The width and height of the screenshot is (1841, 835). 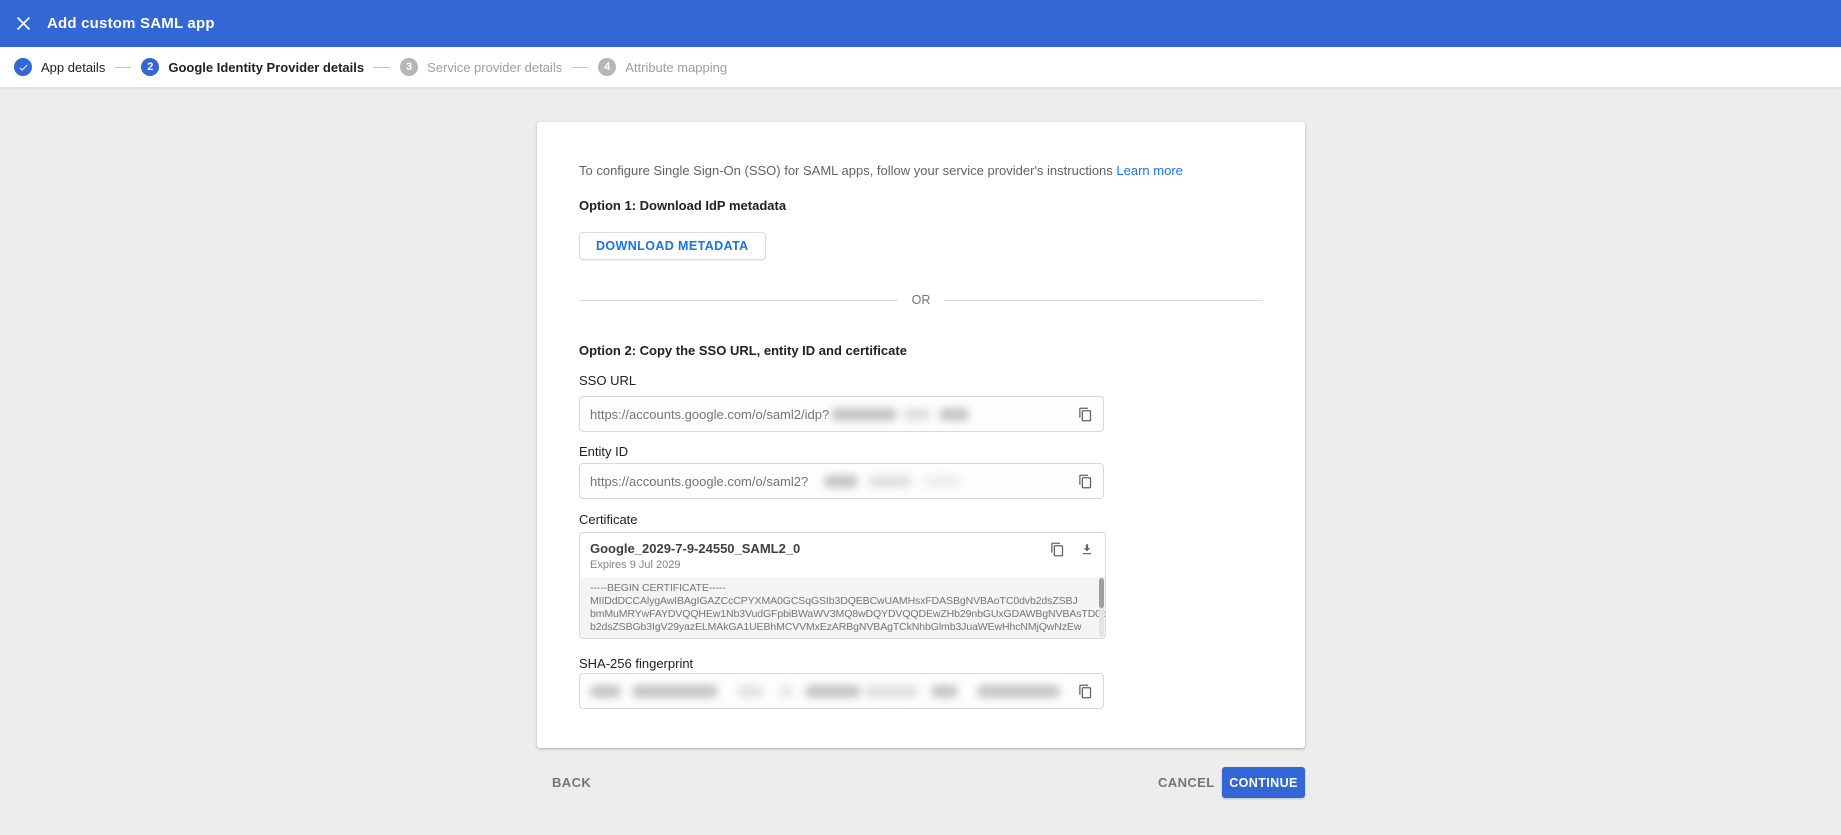 I want to click on back-button: BACK, so click(x=571, y=782).